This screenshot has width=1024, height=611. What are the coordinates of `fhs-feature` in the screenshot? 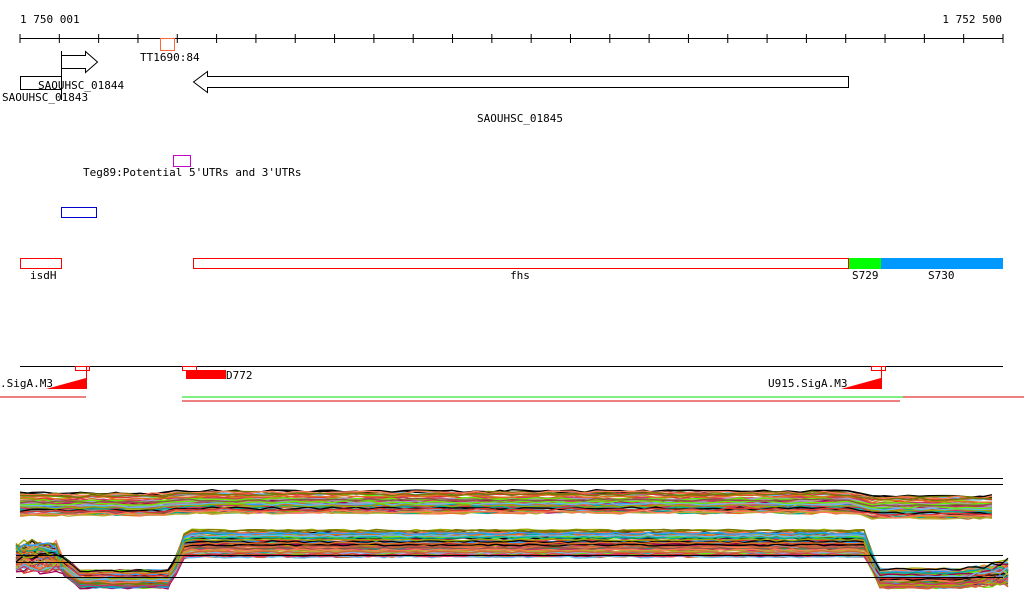 It's located at (521, 263).